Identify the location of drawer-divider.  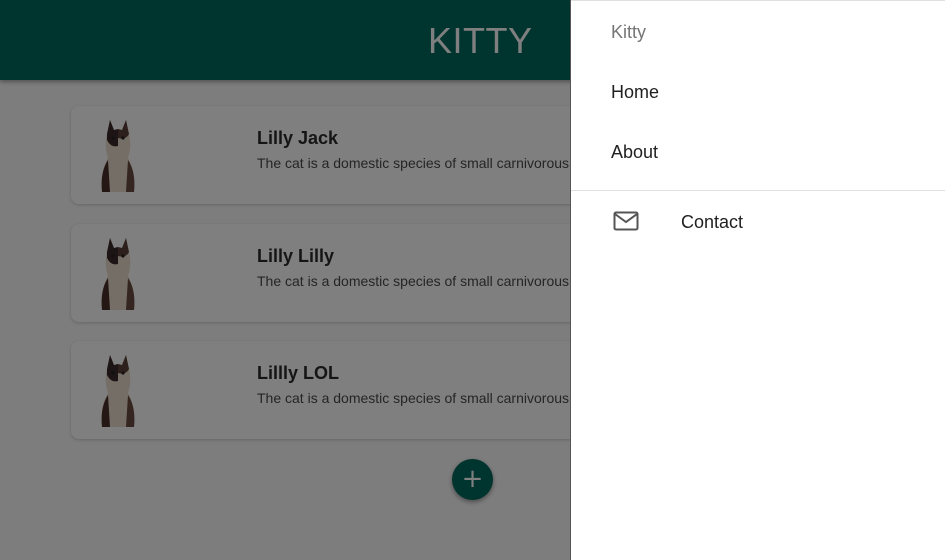
(758, 190).